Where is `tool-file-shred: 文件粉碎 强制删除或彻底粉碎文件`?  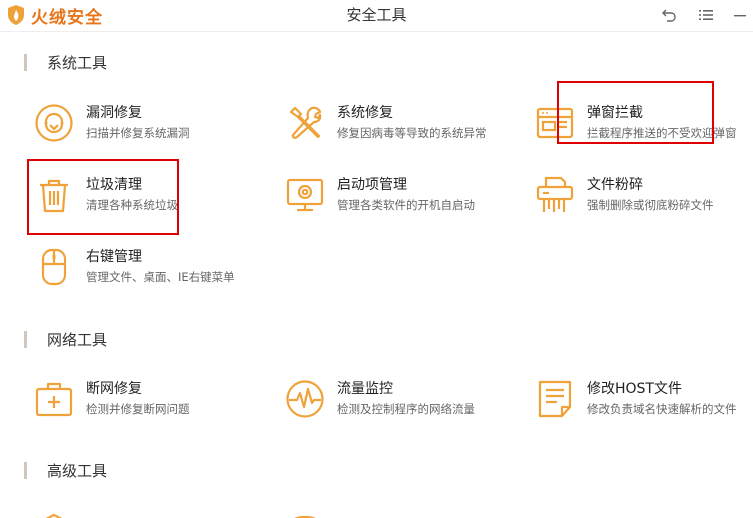 tool-file-shred: 文件粉碎 强制删除或彻底粉碎文件 is located at coordinates (644, 200).